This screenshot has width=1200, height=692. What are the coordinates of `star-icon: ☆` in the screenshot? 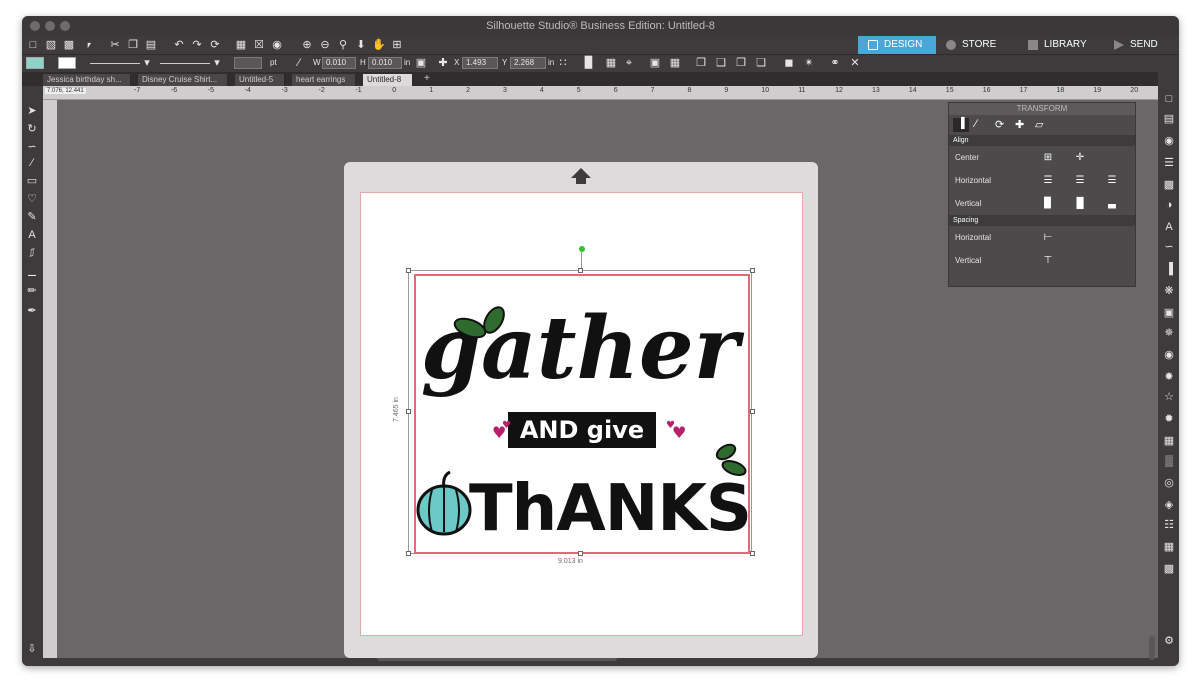 It's located at (1169, 397).